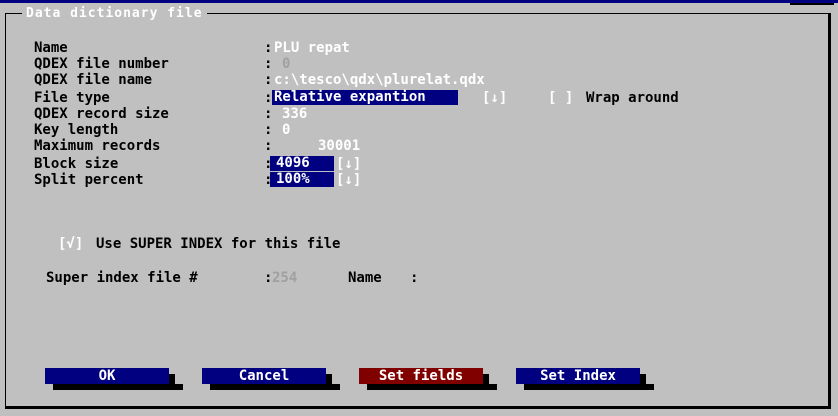  I want to click on file-type-dropdown-icon: [↓], so click(494, 98).